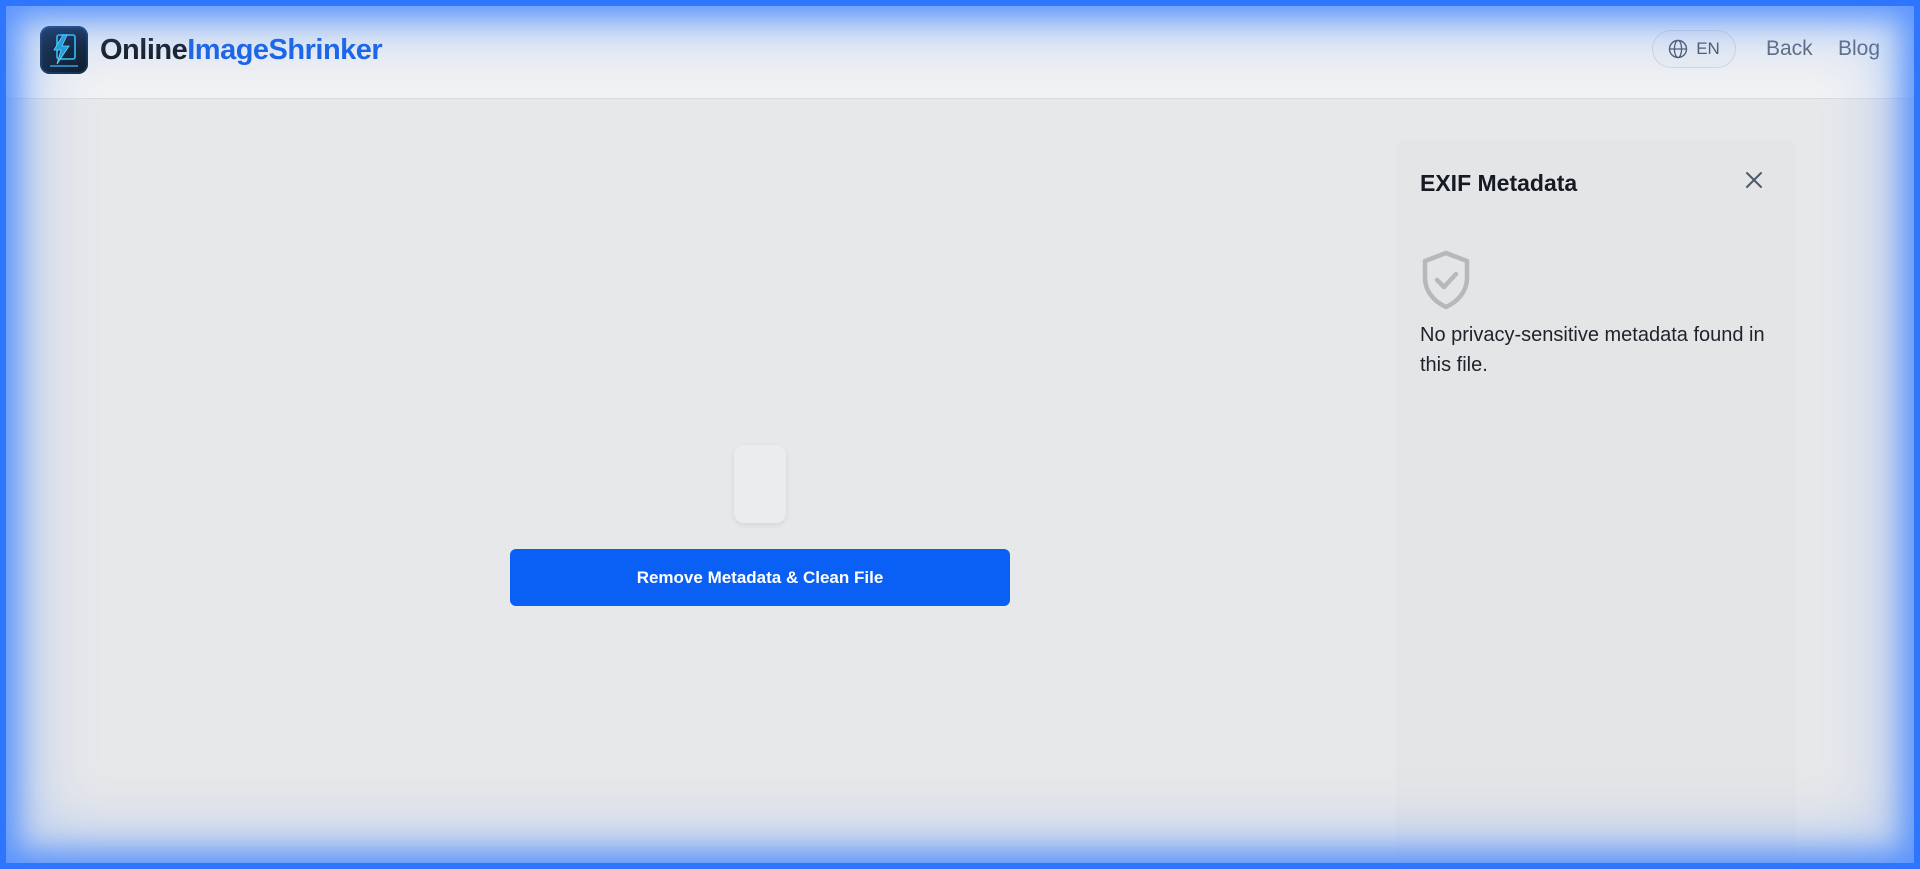 The width and height of the screenshot is (1920, 869). Describe the element at coordinates (1446, 280) in the screenshot. I see `shield-check-icon` at that location.